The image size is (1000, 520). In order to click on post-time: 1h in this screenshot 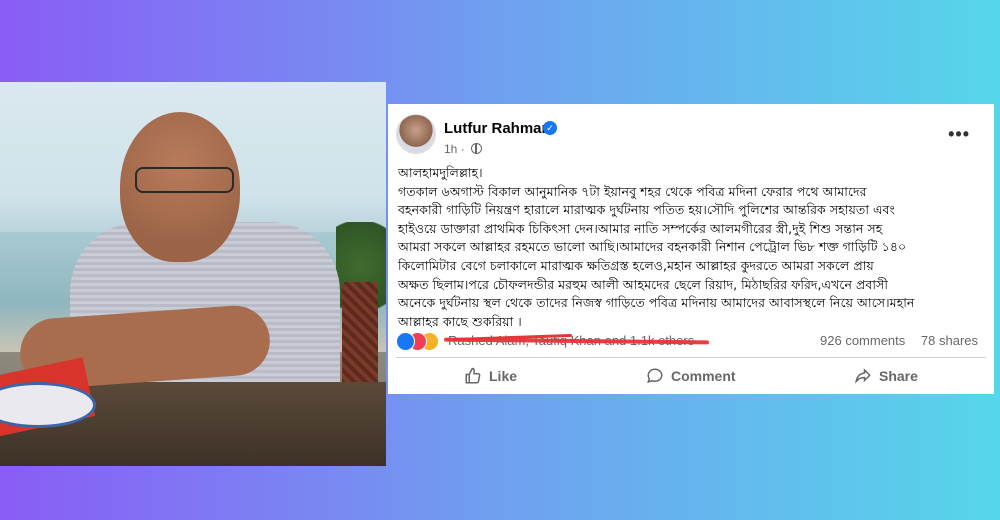, I will do `click(450, 149)`.